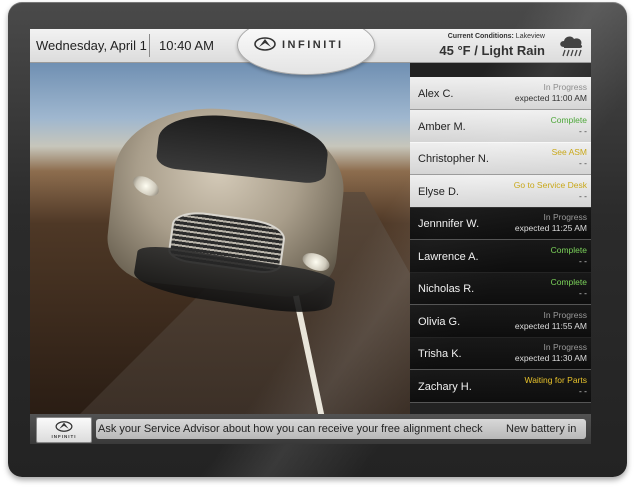  Describe the element at coordinates (436, 94) in the screenshot. I see `customer-name: Alex C.` at that location.